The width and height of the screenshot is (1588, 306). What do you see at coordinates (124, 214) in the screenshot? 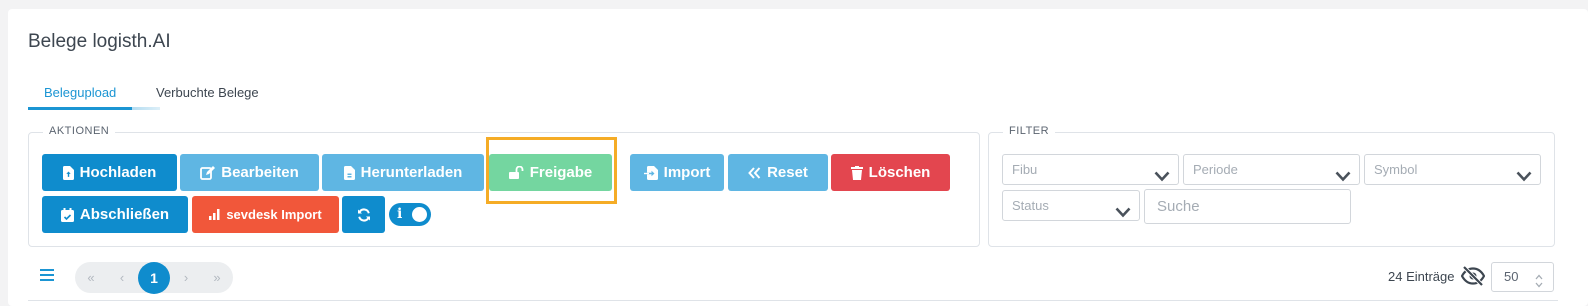
I see `complete-button-label: Abschließen` at bounding box center [124, 214].